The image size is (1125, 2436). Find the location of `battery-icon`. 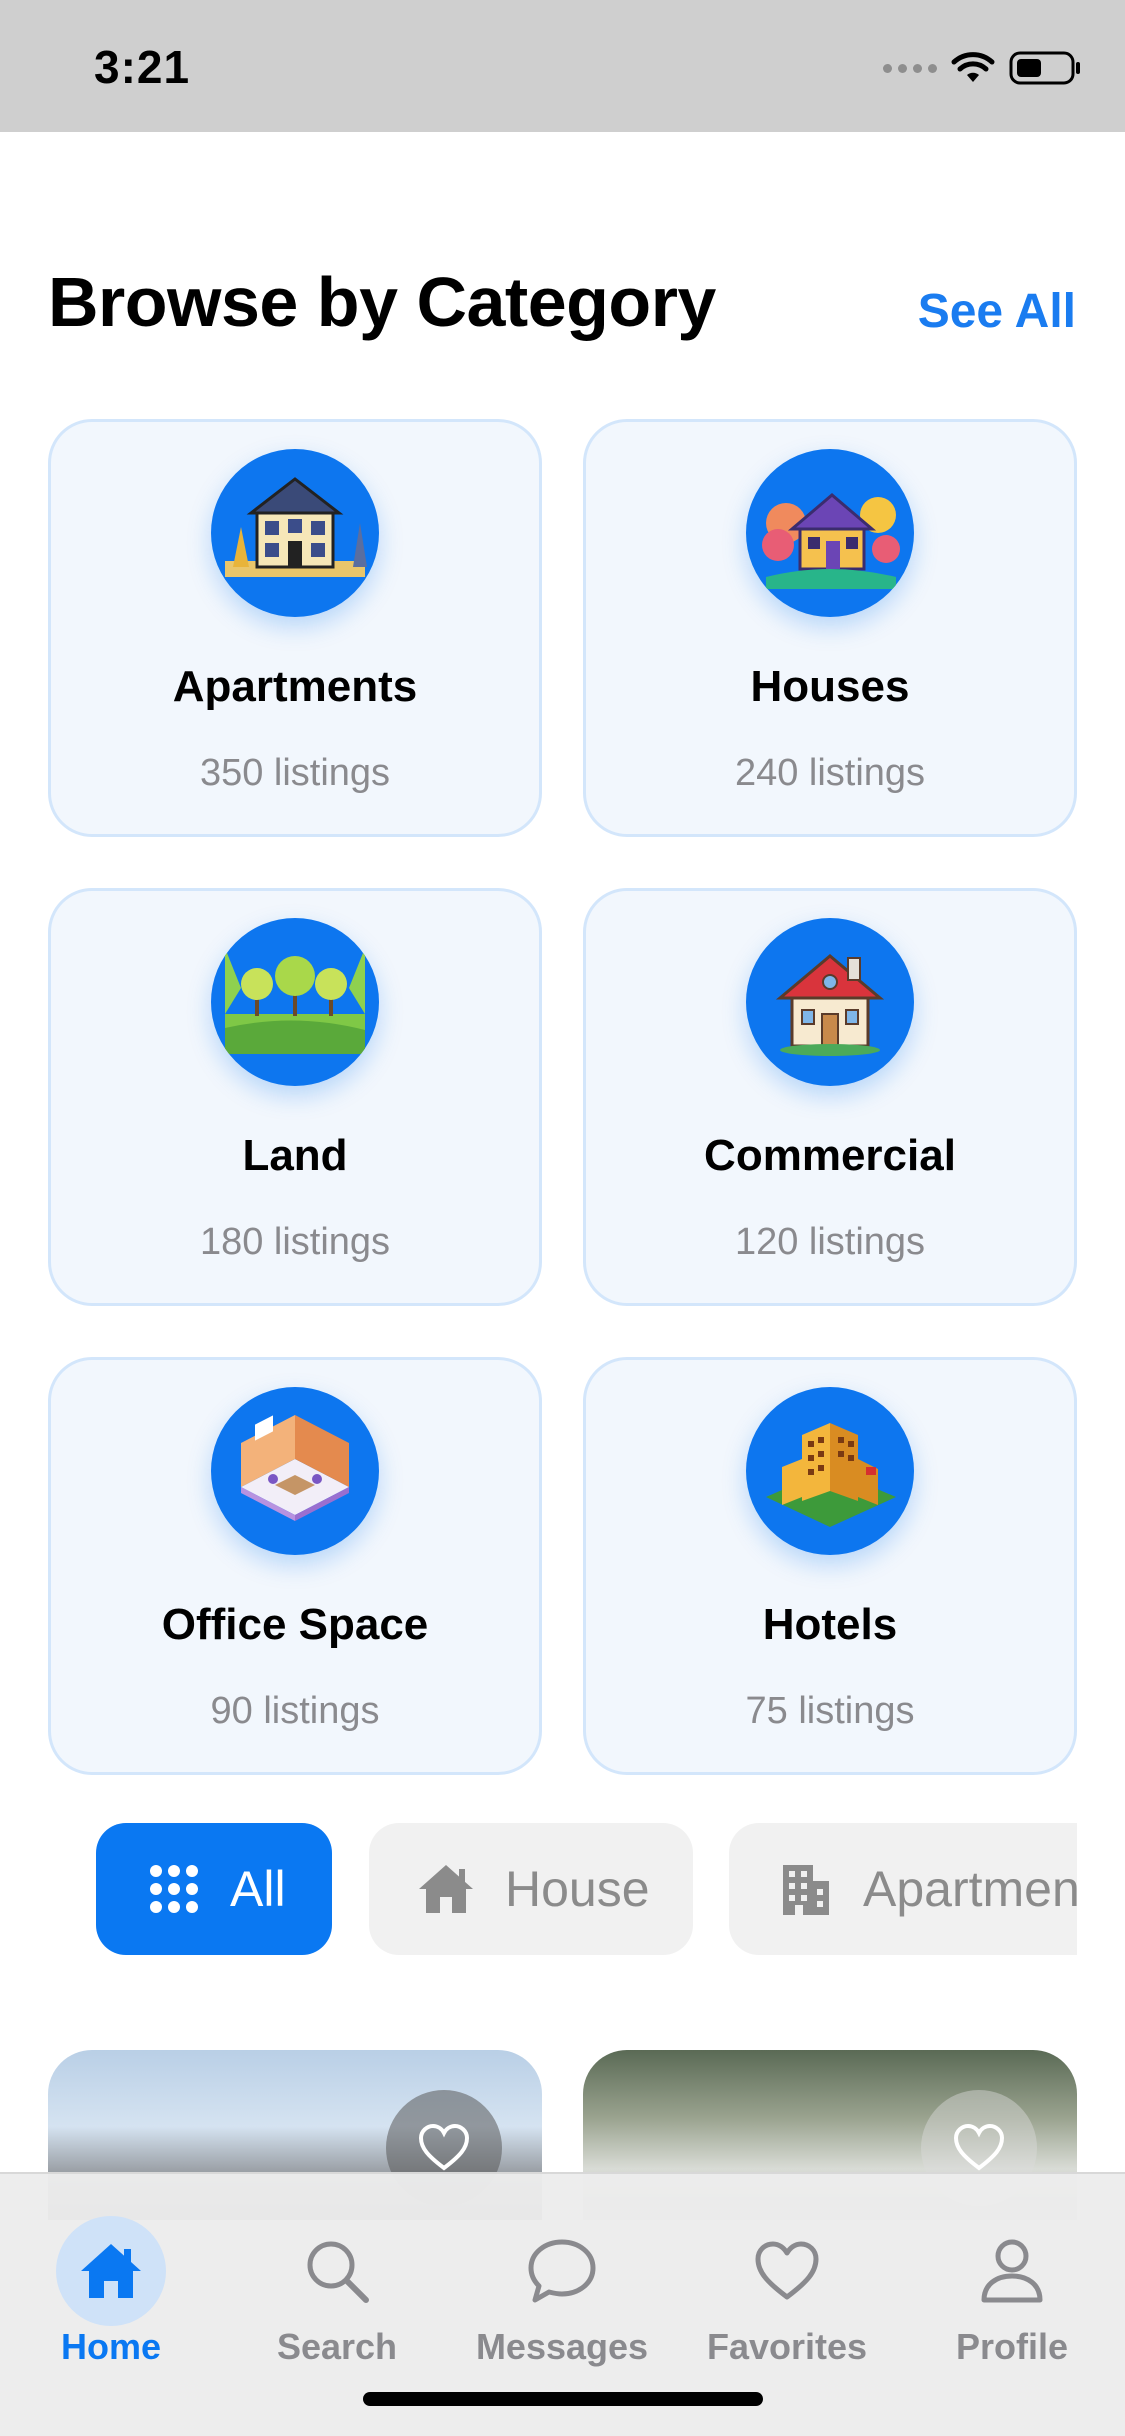

battery-icon is located at coordinates (1044, 68).